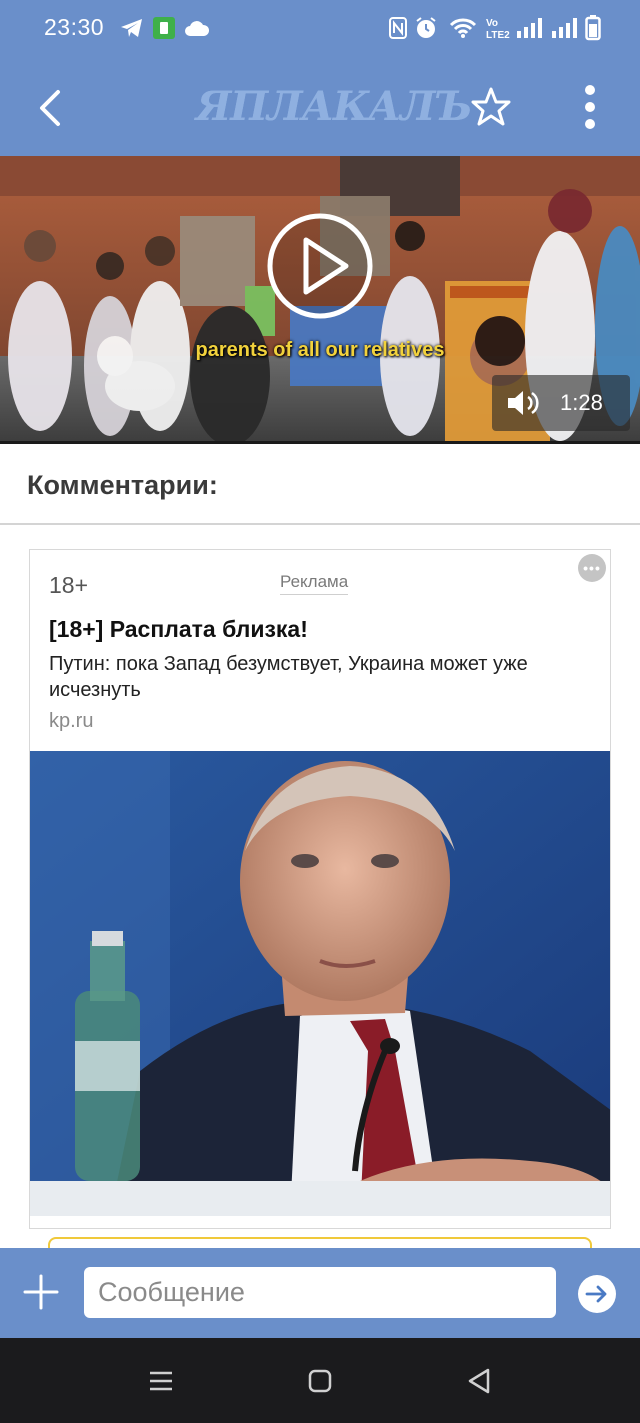 This screenshot has height=1423, width=640. What do you see at coordinates (597, 1294) in the screenshot?
I see `send-icon` at bounding box center [597, 1294].